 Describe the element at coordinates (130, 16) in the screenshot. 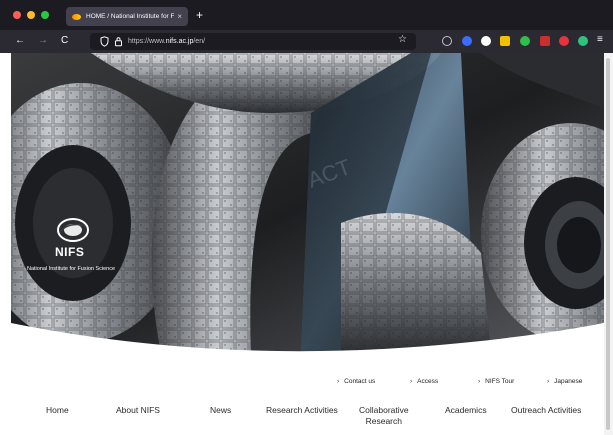

I see `tab-title: HOME / National Institute for Fu` at that location.